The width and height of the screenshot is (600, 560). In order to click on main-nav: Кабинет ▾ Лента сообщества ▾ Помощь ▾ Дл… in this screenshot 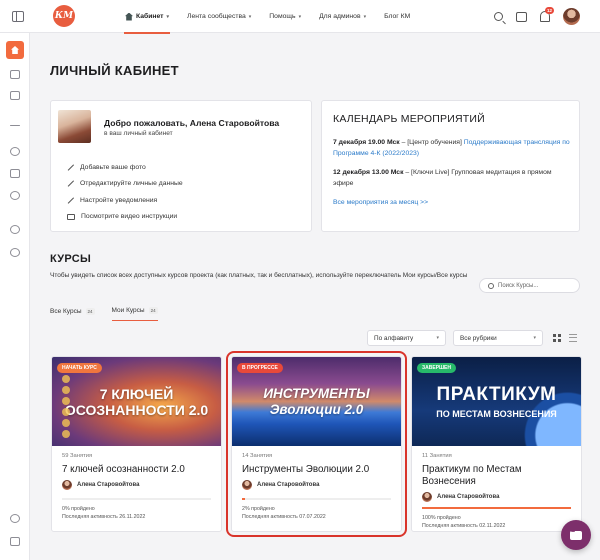, I will do `click(267, 17)`.